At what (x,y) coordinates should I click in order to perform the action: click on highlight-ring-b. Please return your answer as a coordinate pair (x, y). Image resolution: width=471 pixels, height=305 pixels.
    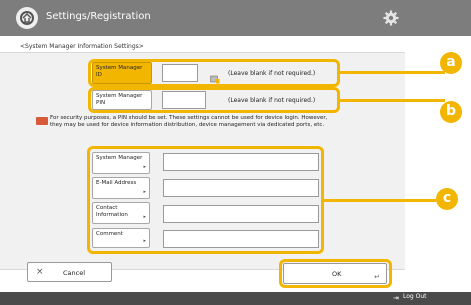
    Looking at the image, I should click on (214, 100).